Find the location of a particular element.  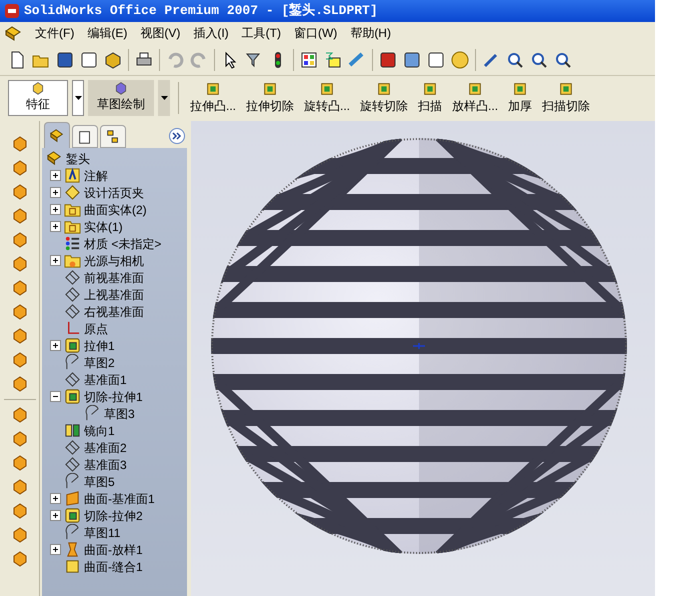

tree-item: 材质 <未指定> is located at coordinates (123, 243).